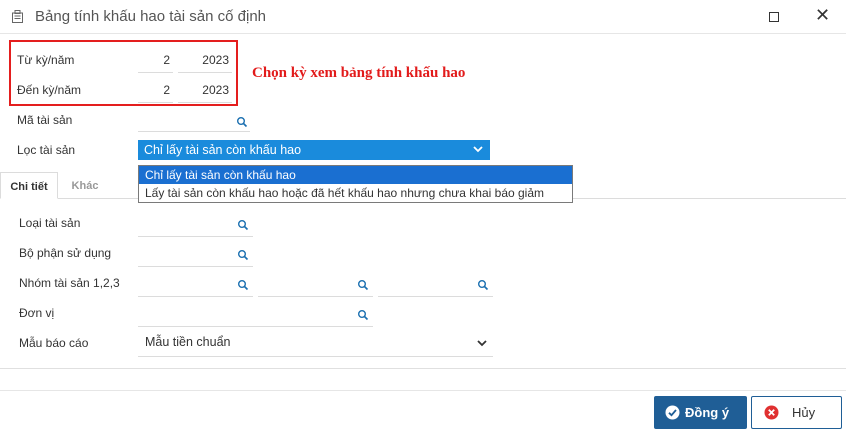 The width and height of the screenshot is (846, 432). I want to click on app-icon, so click(17, 16).